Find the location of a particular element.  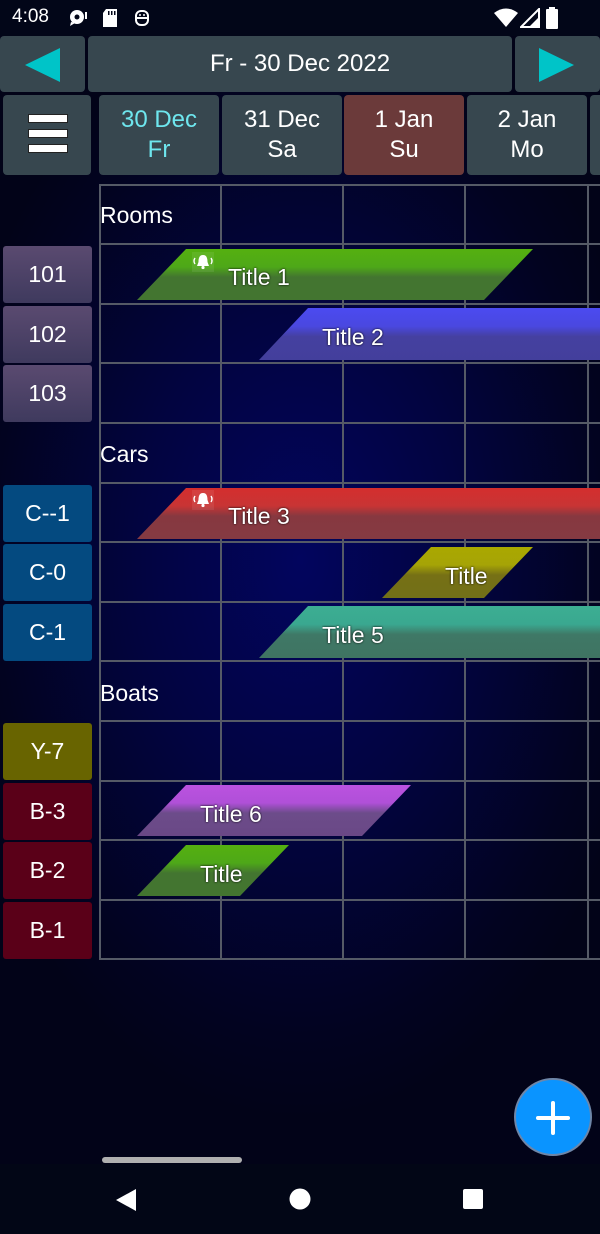

wifi-icon is located at coordinates (506, 17).